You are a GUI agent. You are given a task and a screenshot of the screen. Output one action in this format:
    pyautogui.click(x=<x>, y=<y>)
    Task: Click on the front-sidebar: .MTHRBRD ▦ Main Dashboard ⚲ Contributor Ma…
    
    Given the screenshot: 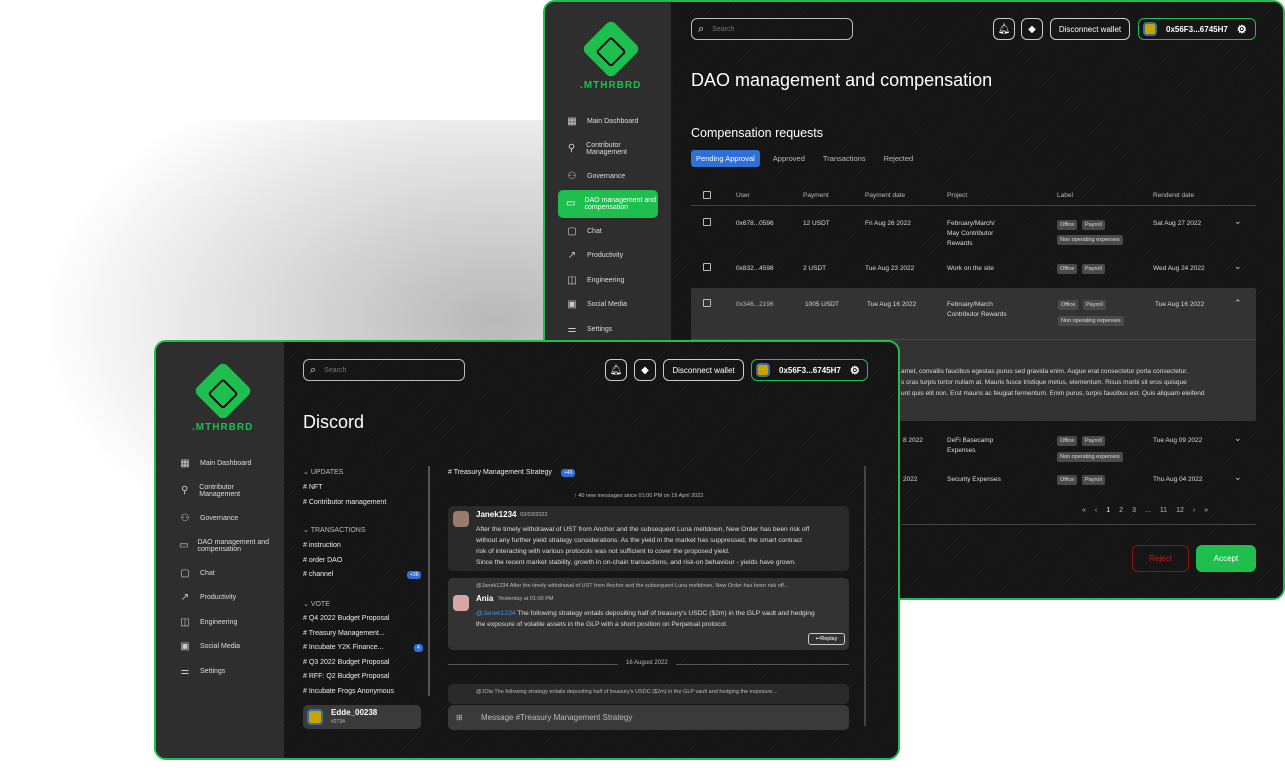 What is the action you would take?
    pyautogui.click(x=220, y=550)
    